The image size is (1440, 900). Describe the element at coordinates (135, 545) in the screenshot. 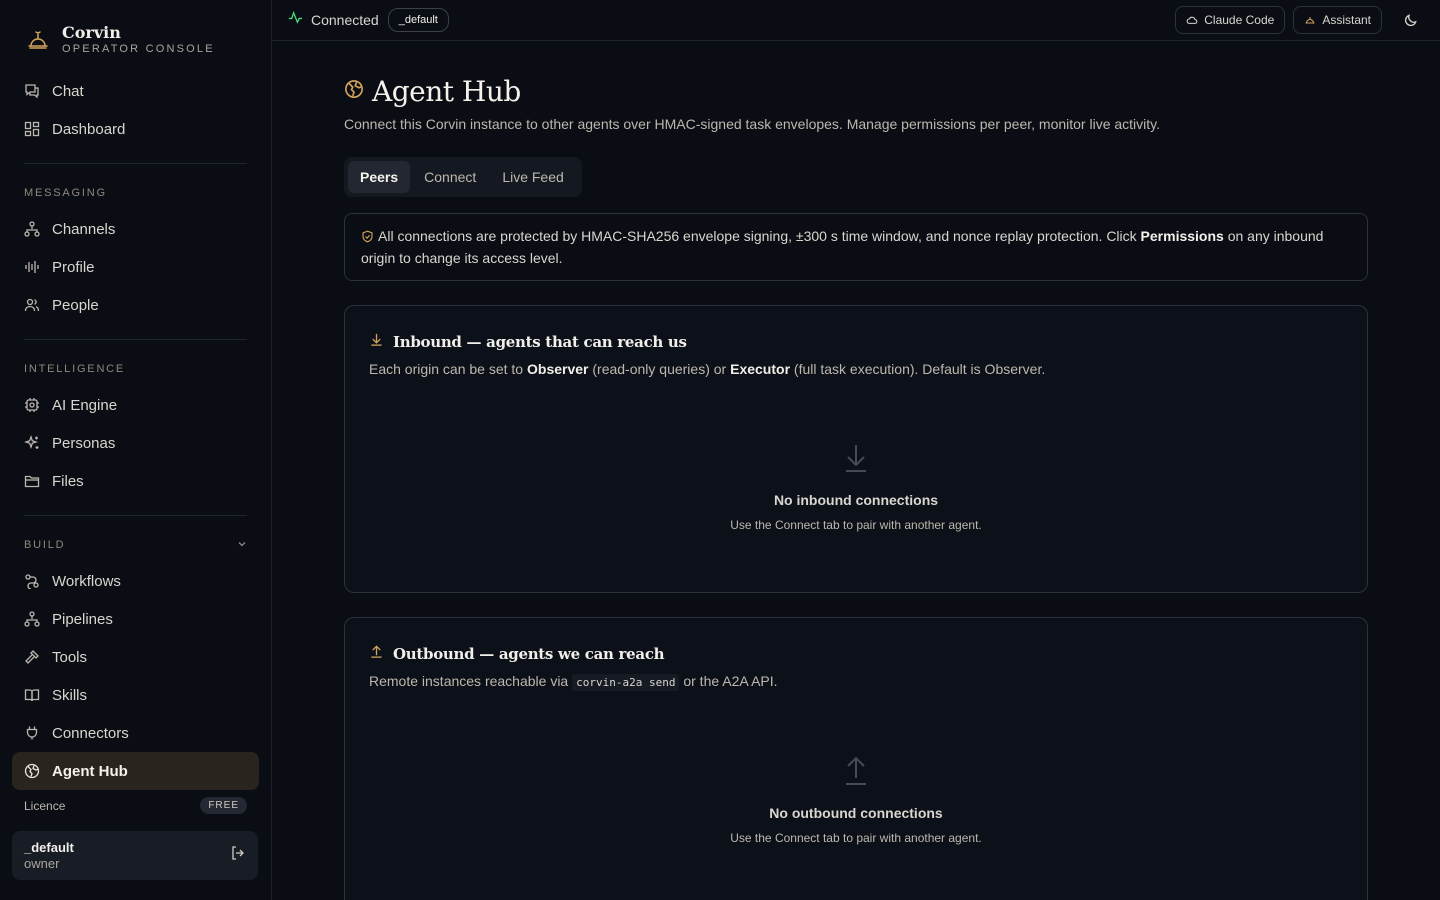

I see `section-header-build: BUILD` at that location.